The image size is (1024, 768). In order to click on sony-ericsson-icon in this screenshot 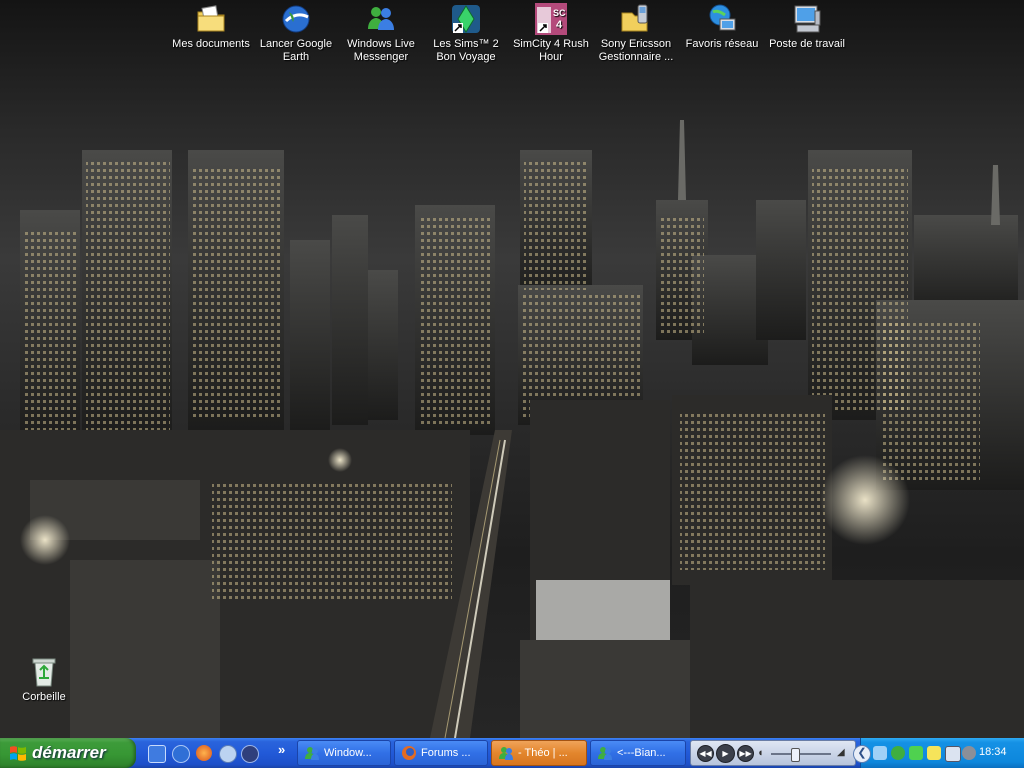, I will do `click(636, 19)`.